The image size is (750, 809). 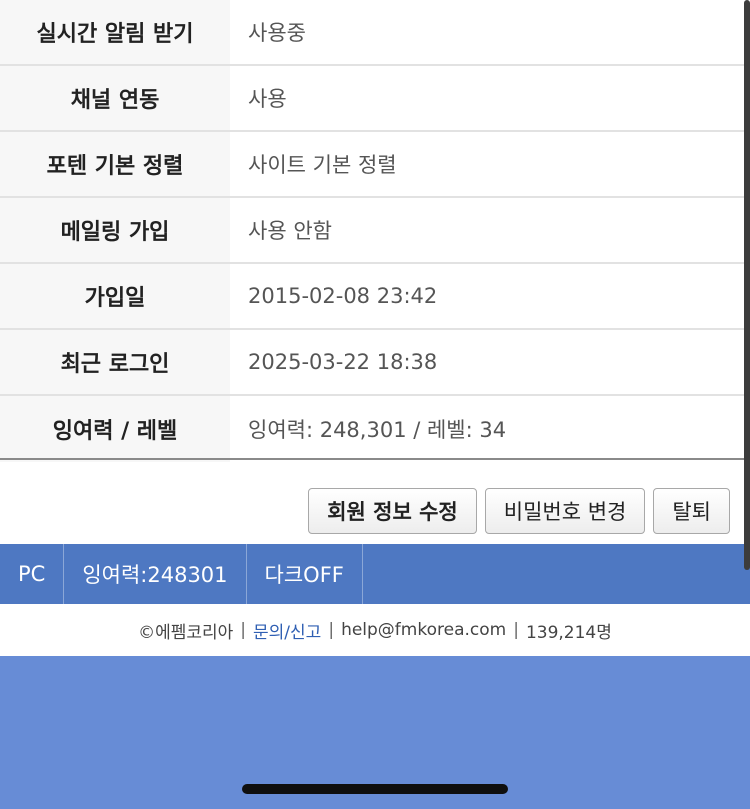 I want to click on info-value: 사용, so click(x=490, y=98).